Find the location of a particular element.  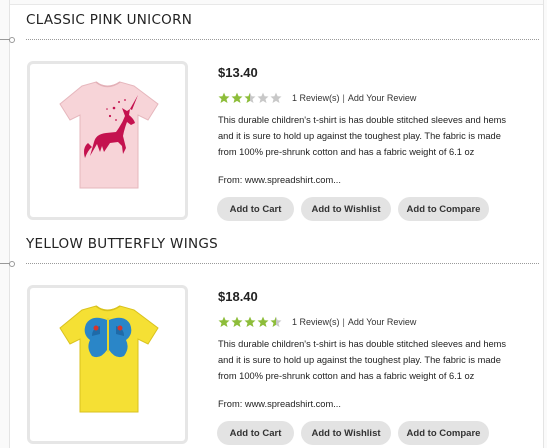

unicorn-tshirt-image is located at coordinates (109, 135).